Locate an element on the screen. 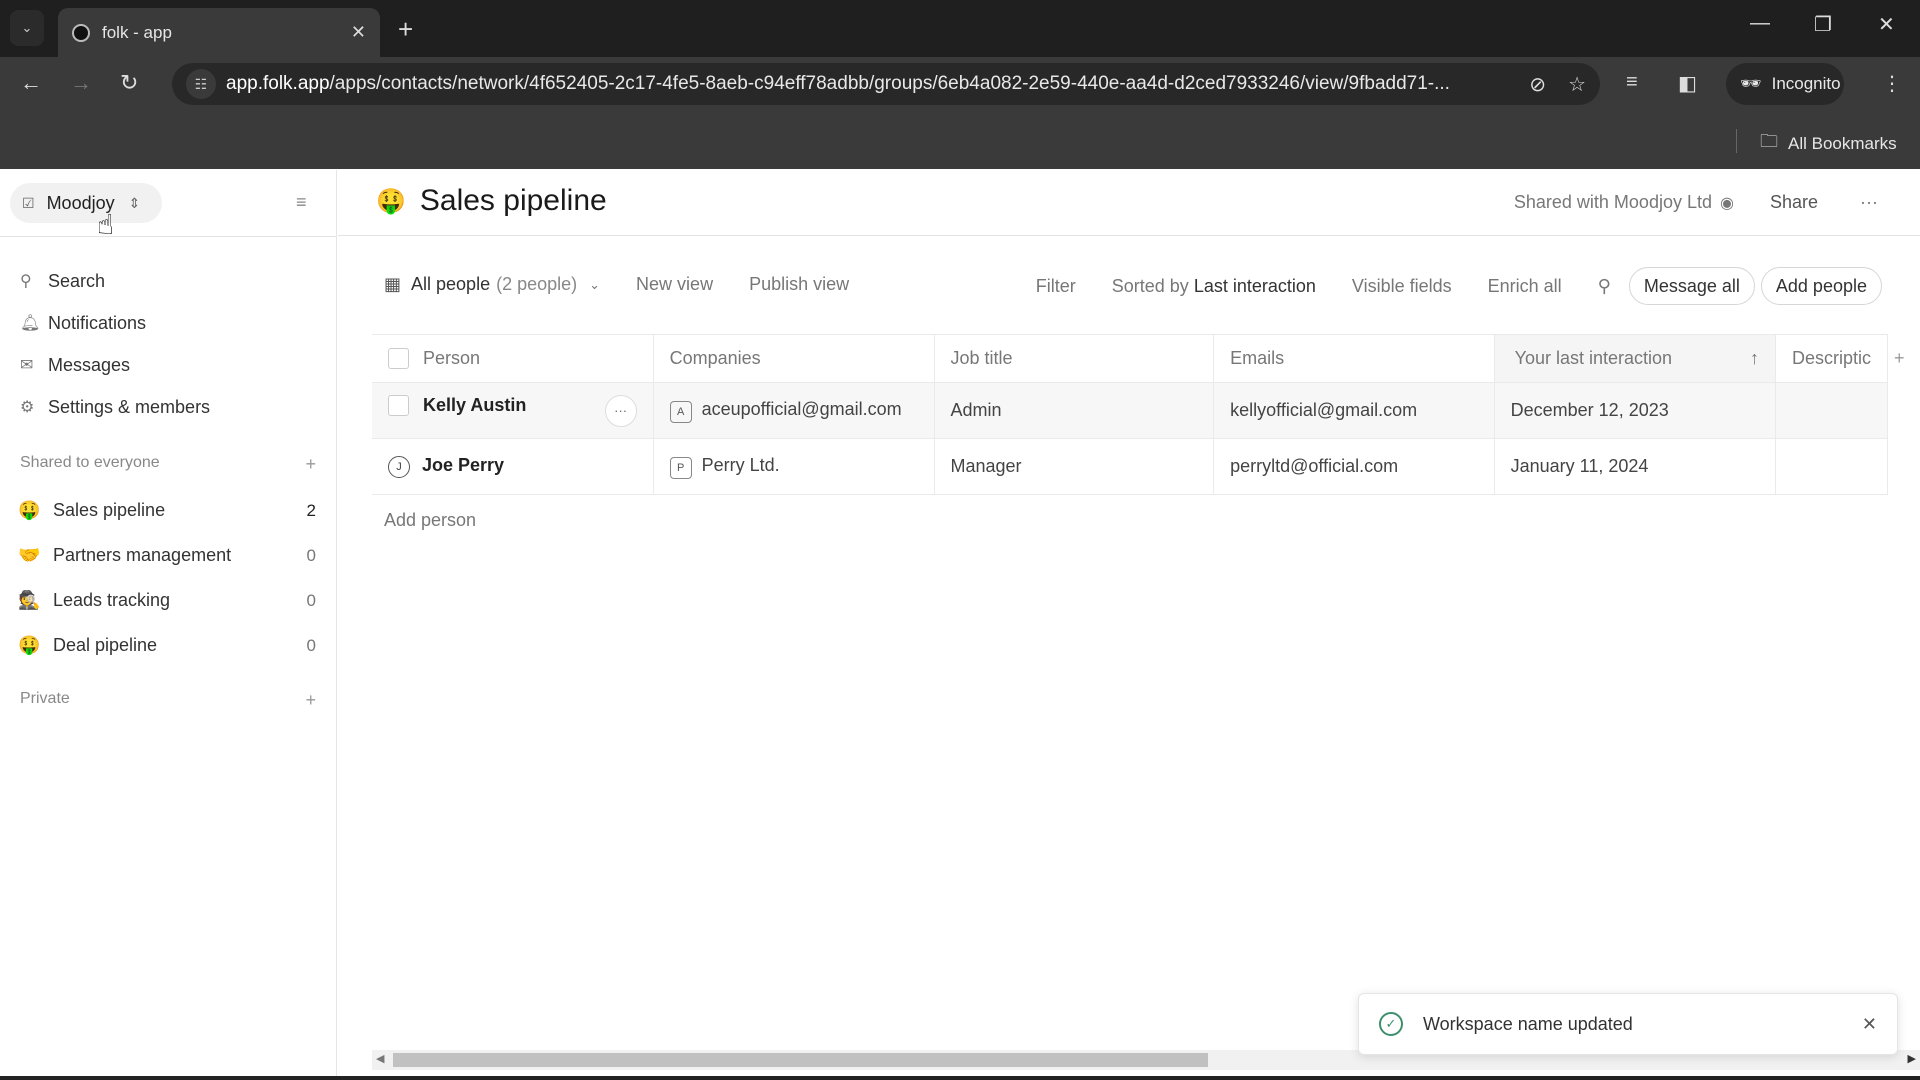 The image size is (1920, 1080). close-window-icon: ✕ is located at coordinates (1886, 24).